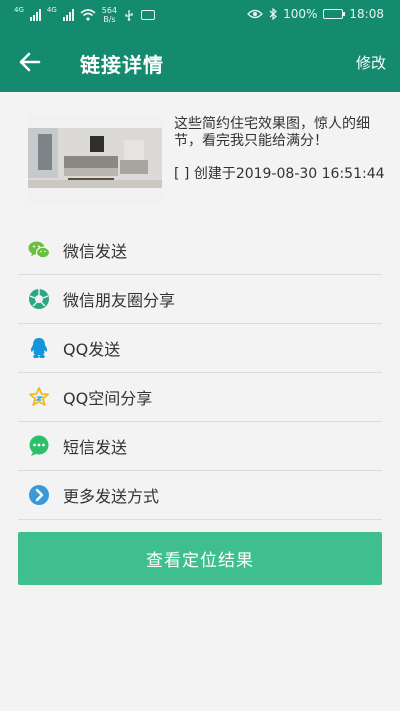 This screenshot has width=400, height=711. Describe the element at coordinates (108, 398) in the screenshot. I see `share-qzone-label: QQ空间分享` at that location.